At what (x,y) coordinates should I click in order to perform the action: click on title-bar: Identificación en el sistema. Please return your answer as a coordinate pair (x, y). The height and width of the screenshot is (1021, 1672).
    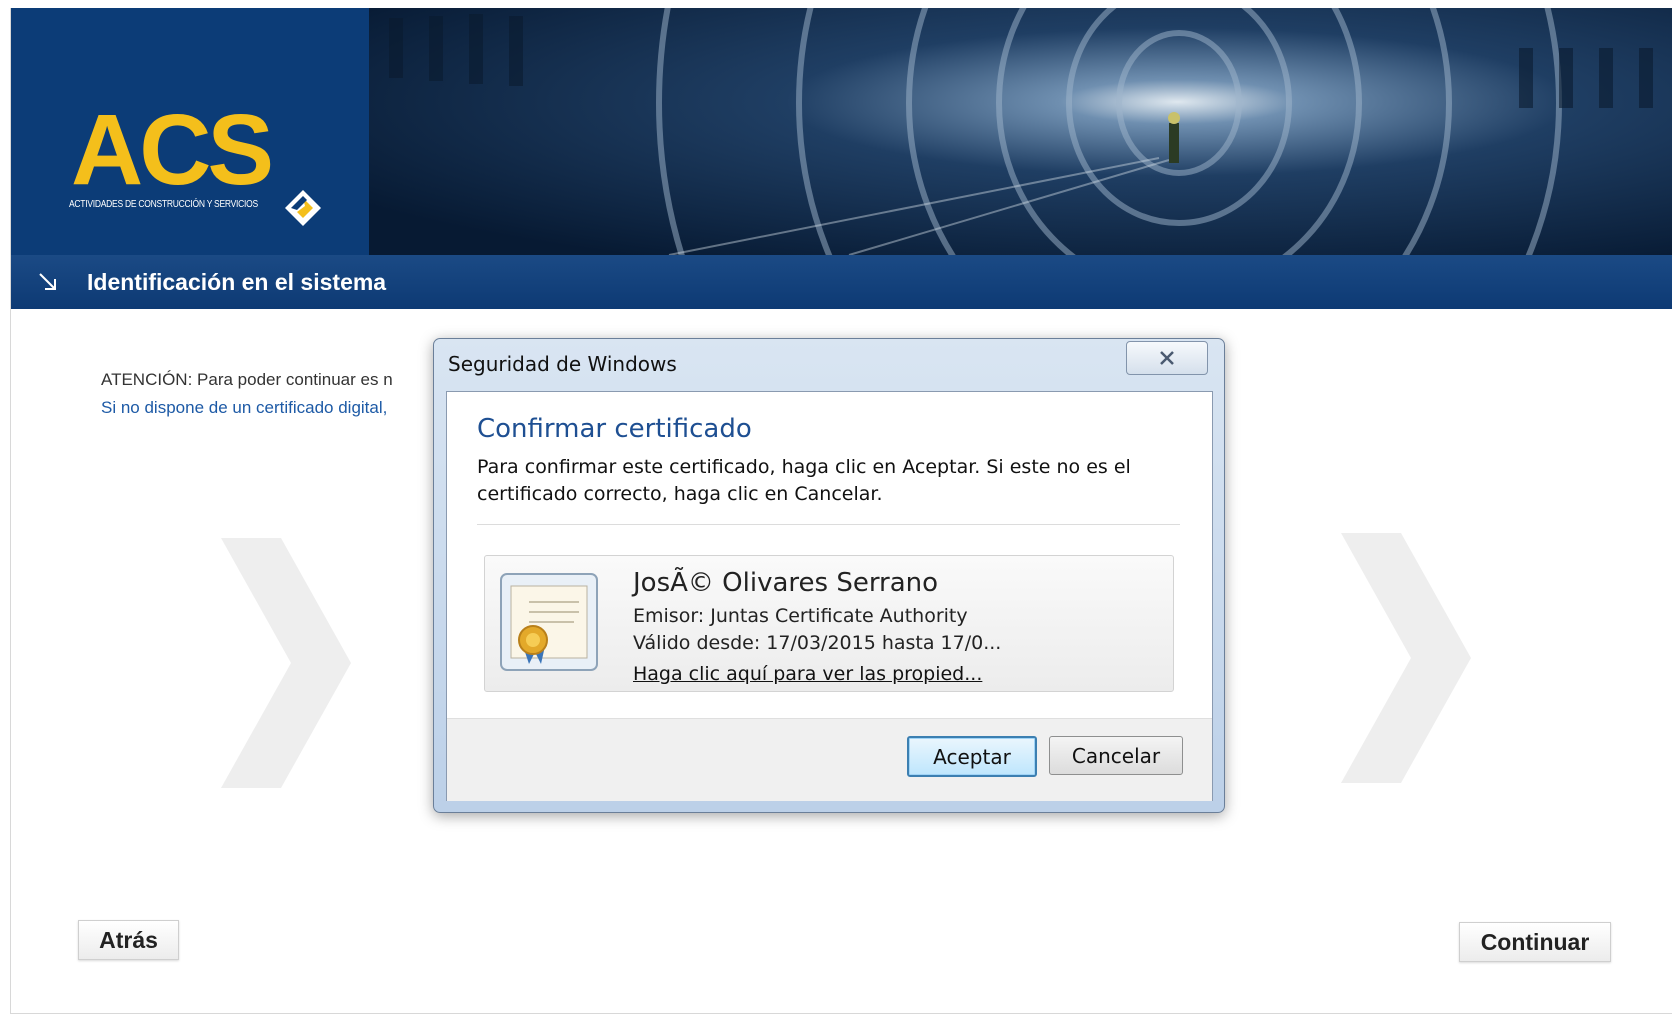
    Looking at the image, I should click on (841, 282).